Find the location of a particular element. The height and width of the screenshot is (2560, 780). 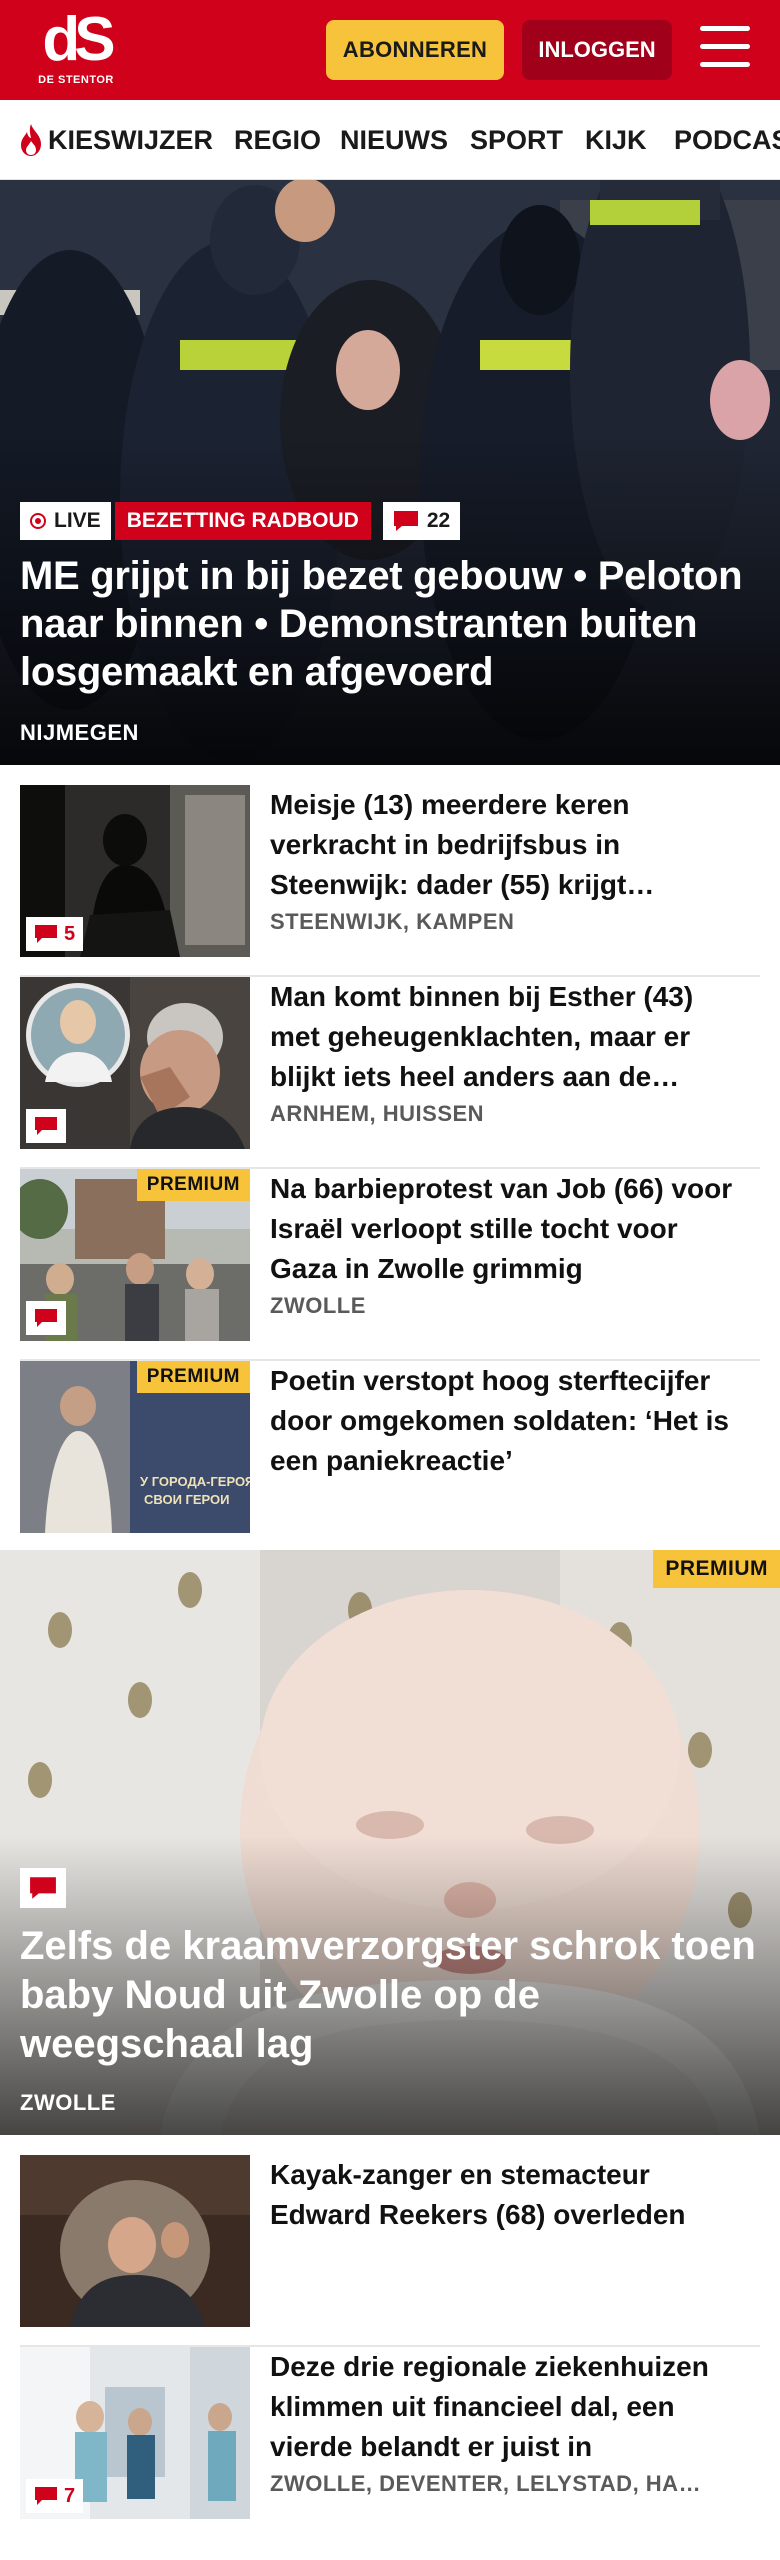

flame-icon is located at coordinates (31, 140).